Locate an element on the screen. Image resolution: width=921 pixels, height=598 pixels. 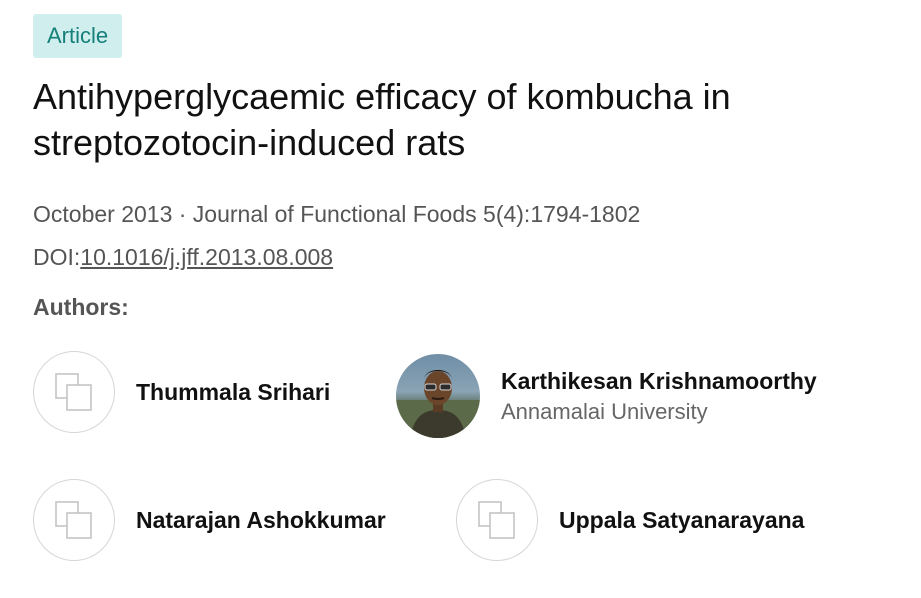
author-name: Karthikesan Krishnamoorthy is located at coordinates (659, 381).